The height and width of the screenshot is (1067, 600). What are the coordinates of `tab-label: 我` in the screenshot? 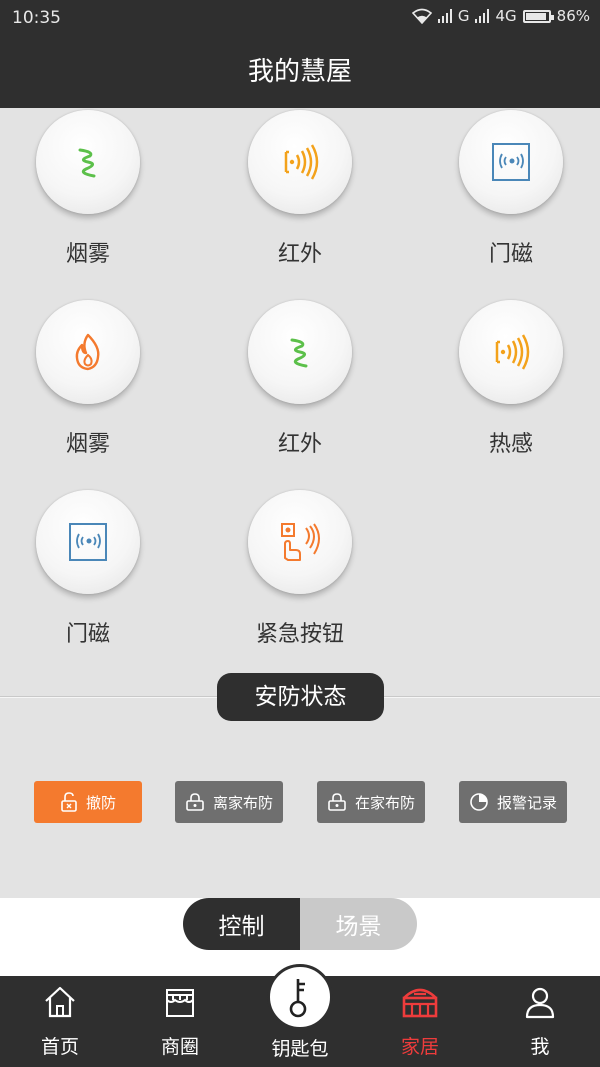 It's located at (540, 1047).